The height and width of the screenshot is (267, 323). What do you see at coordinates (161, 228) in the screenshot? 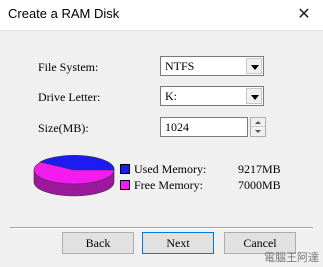
I see `button-separator` at bounding box center [161, 228].